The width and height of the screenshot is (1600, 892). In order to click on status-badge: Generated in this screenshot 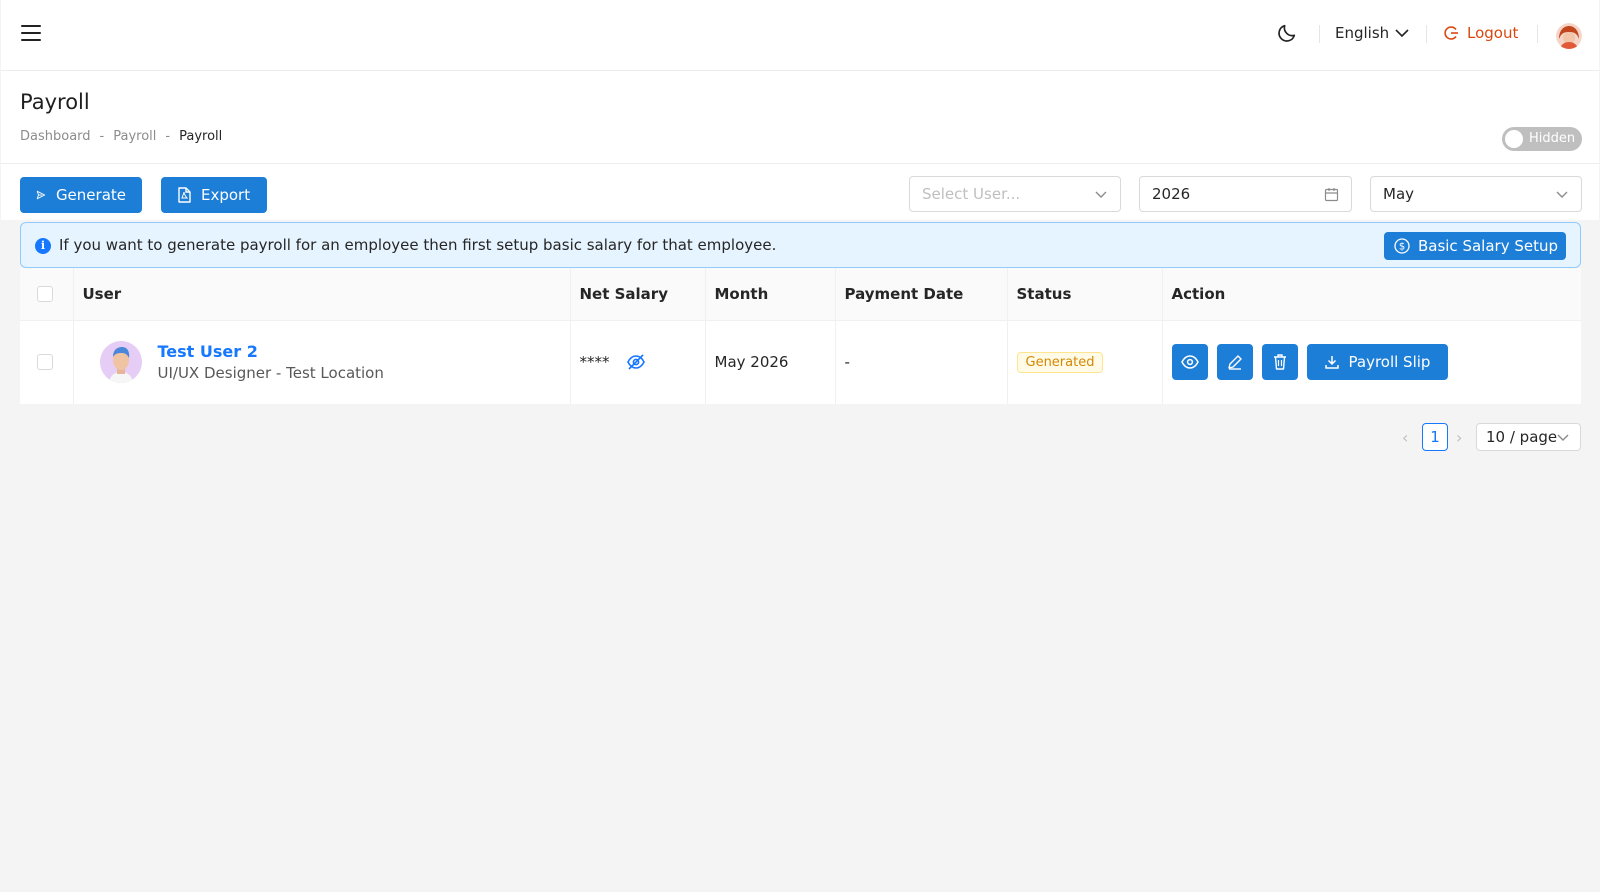, I will do `click(1060, 362)`.